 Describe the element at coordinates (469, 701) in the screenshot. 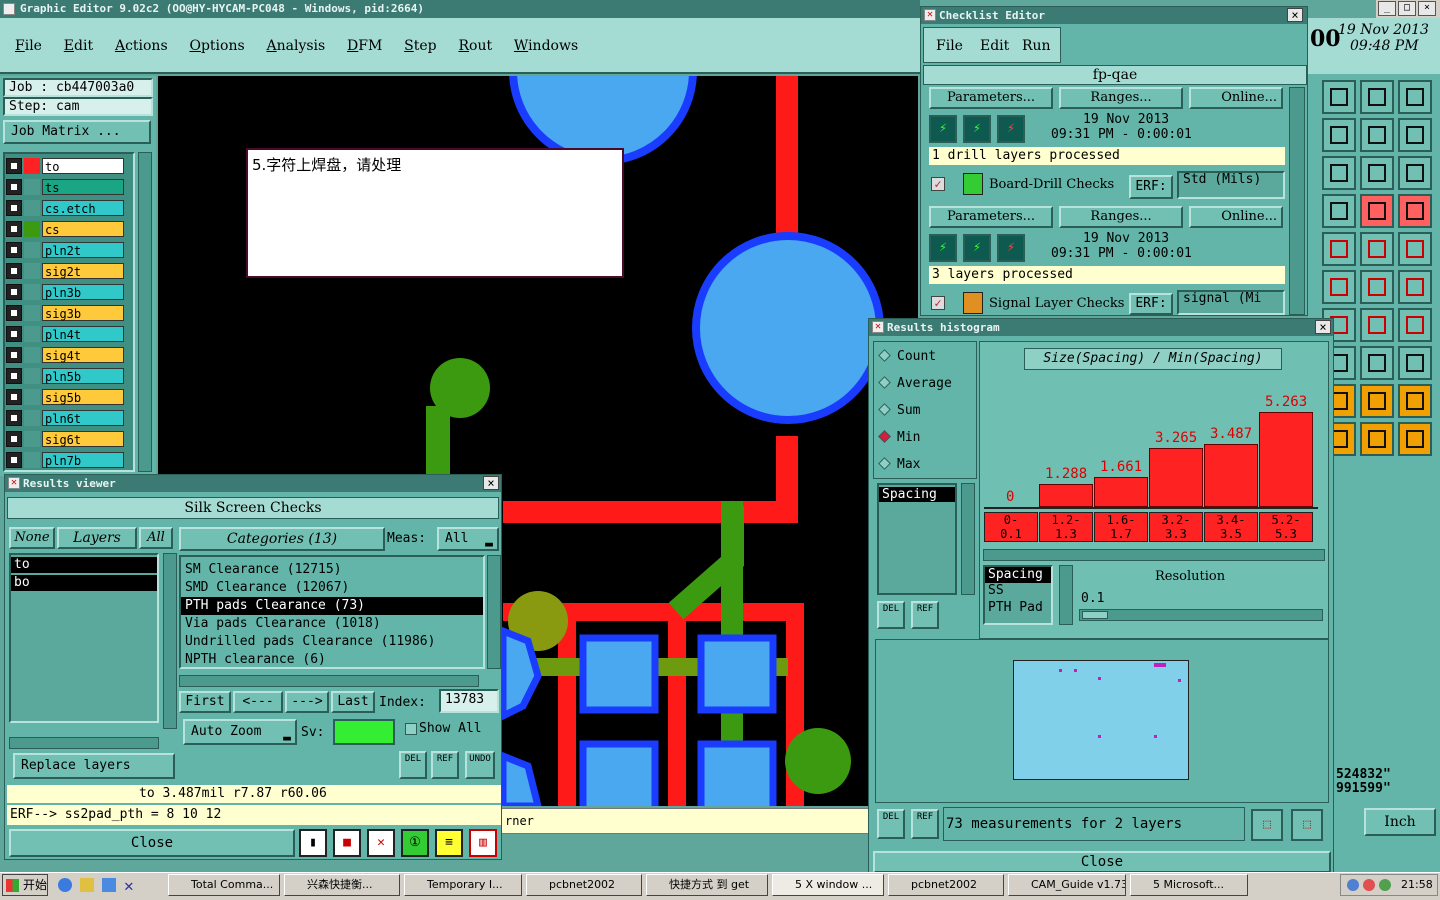

I see `index-field: 13783` at that location.